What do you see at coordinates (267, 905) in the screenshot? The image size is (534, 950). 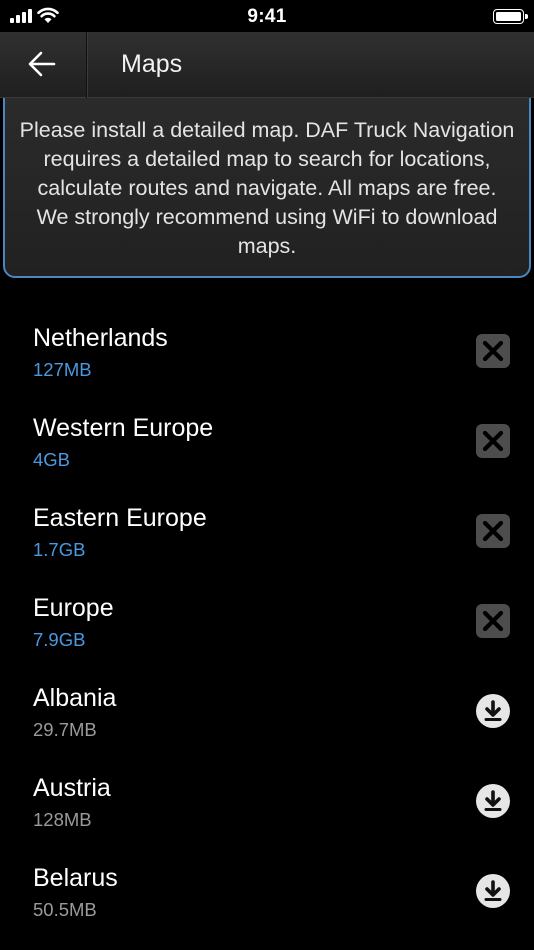 I see `map-item-belarus: Belarus 50.5MB` at bounding box center [267, 905].